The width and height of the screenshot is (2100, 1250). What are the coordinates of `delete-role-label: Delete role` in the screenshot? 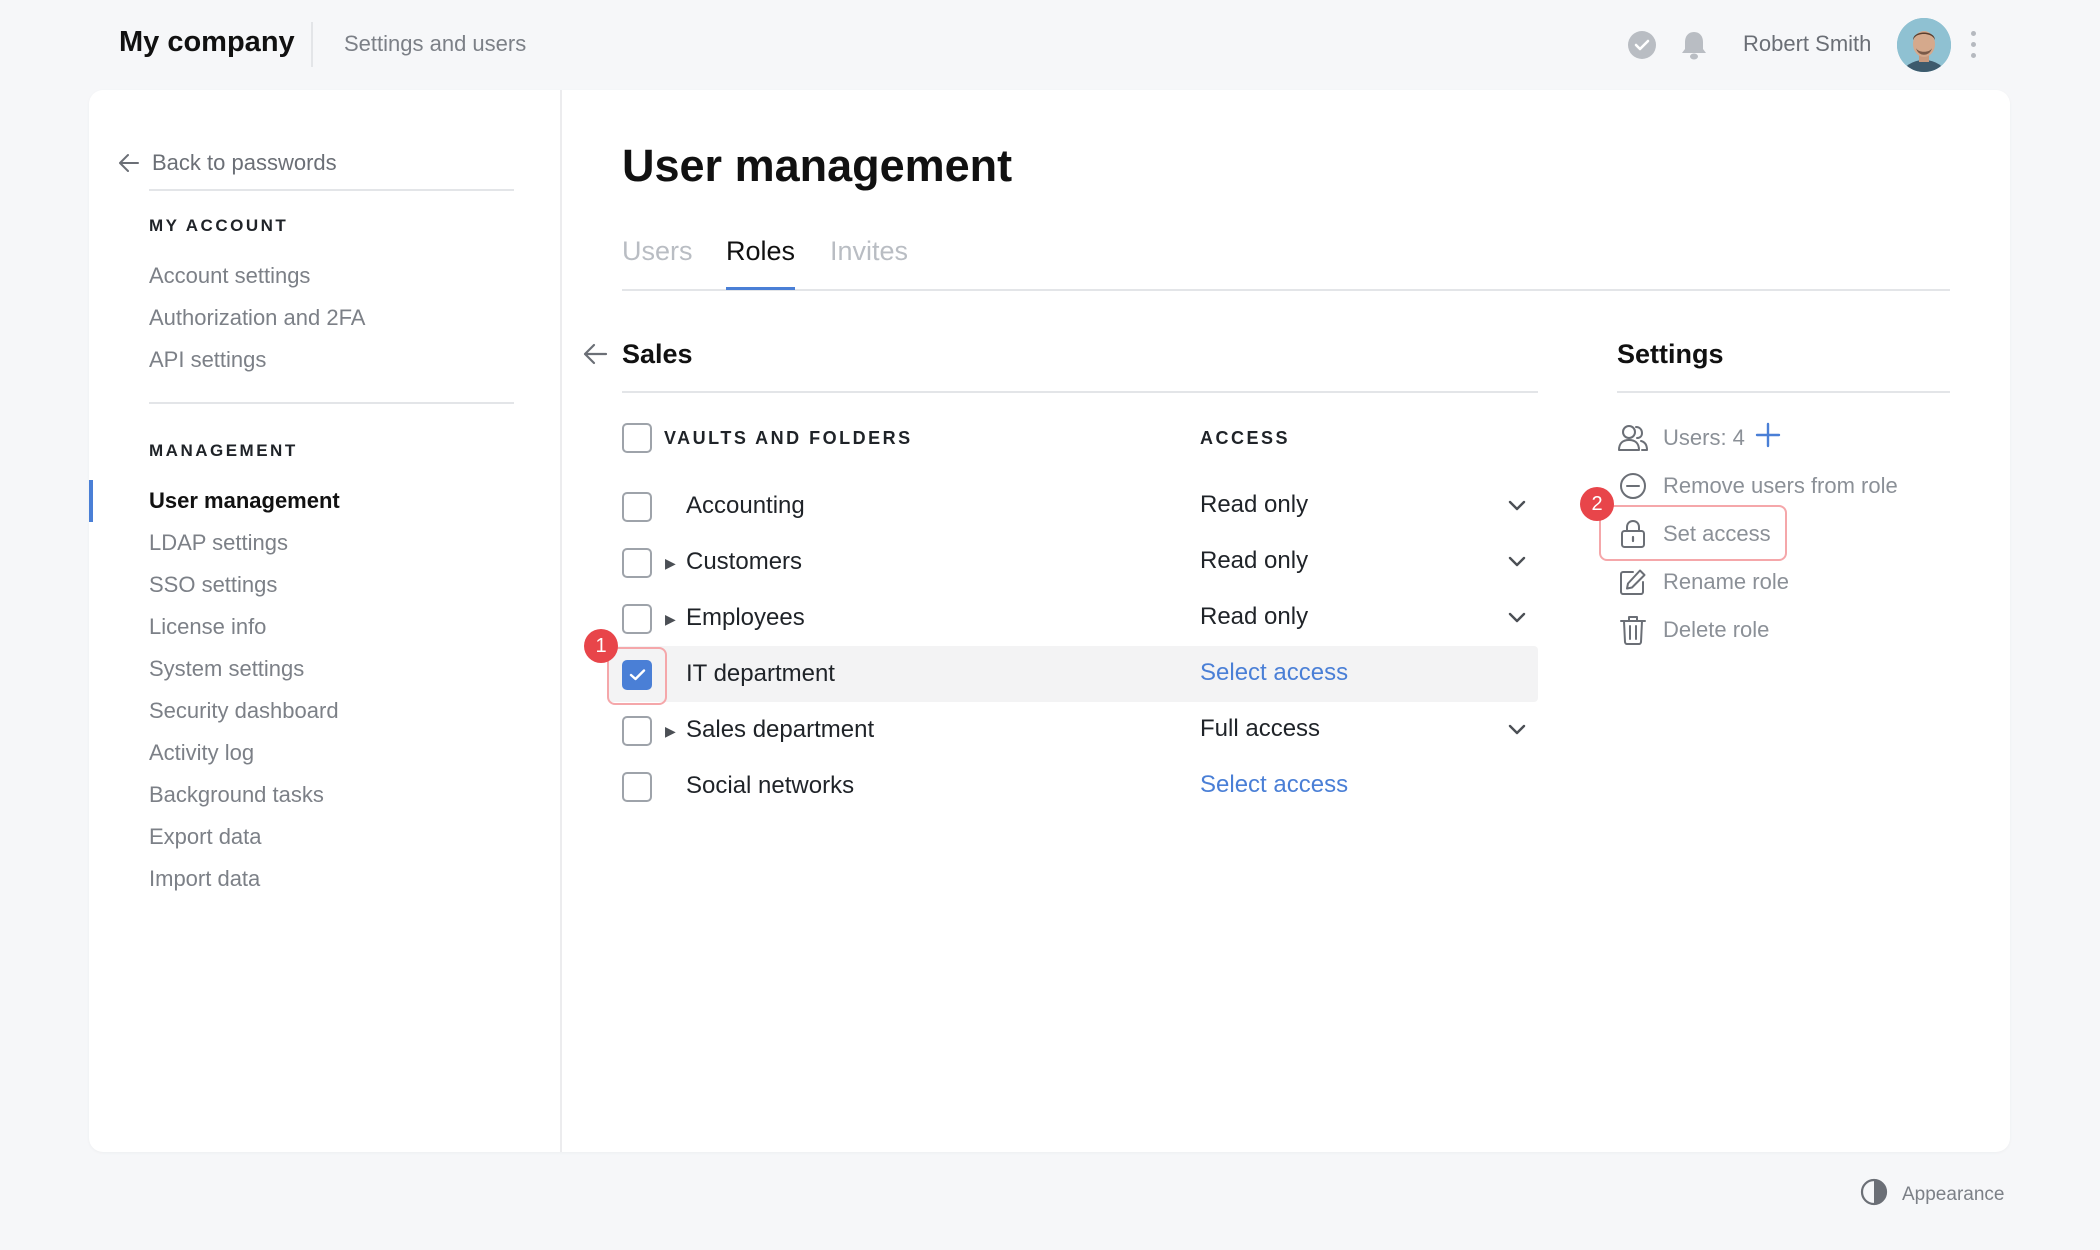 It's located at (1716, 629).